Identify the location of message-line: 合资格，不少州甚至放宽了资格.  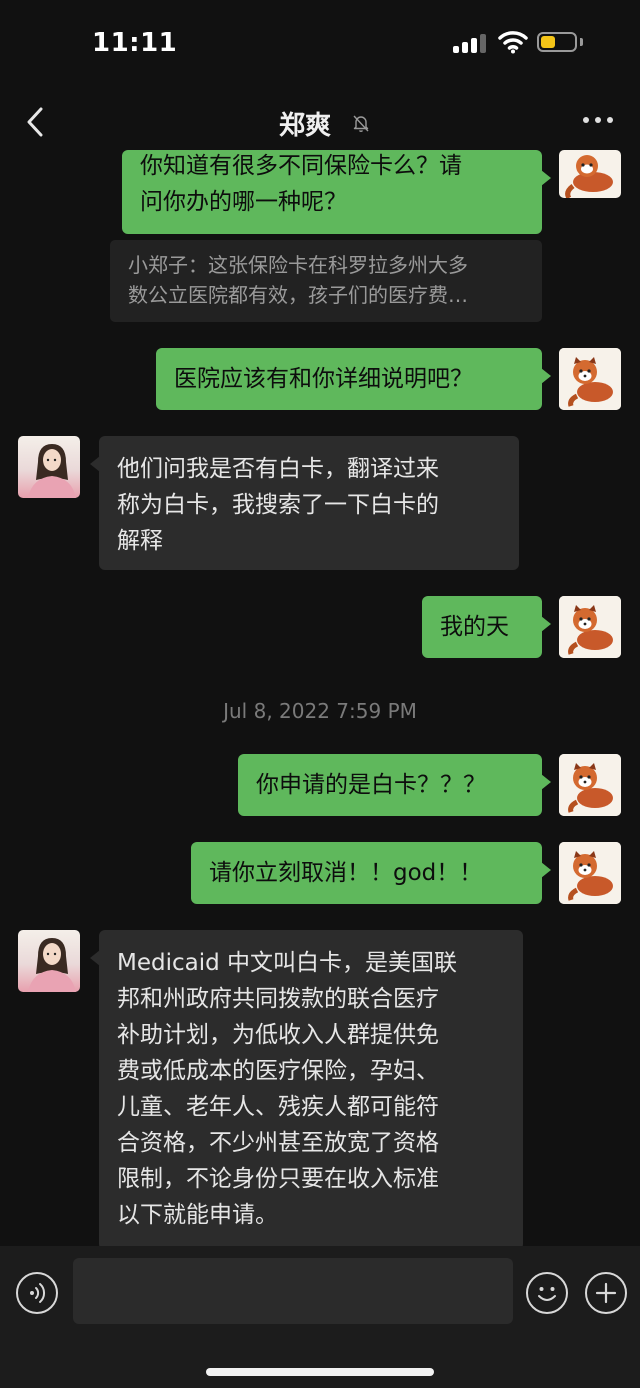
(278, 1143).